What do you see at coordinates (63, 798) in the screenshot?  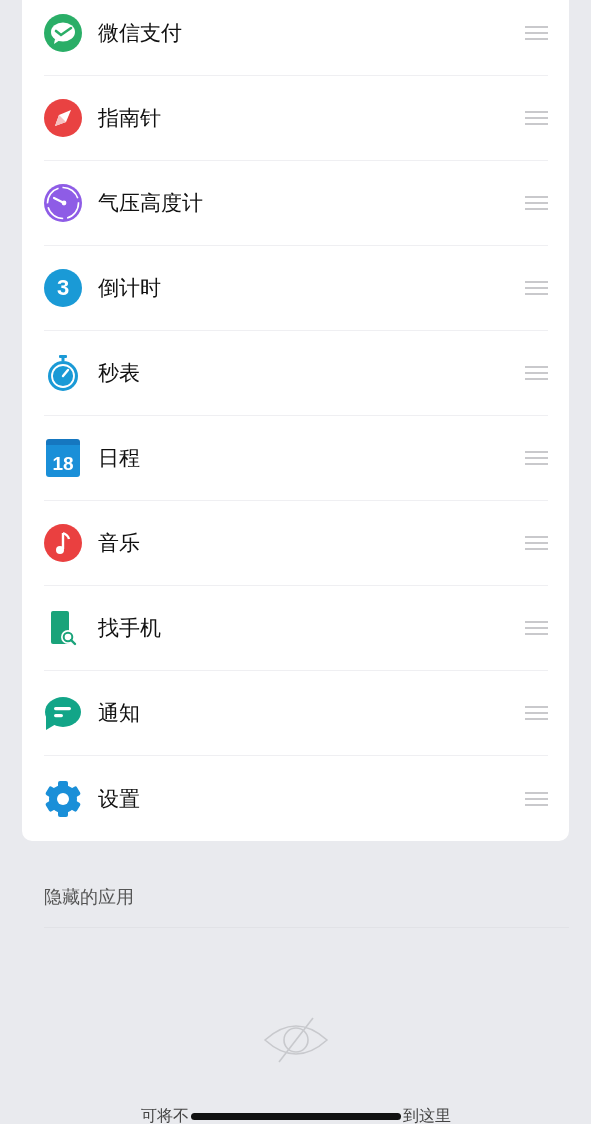 I see `settings-icon` at bounding box center [63, 798].